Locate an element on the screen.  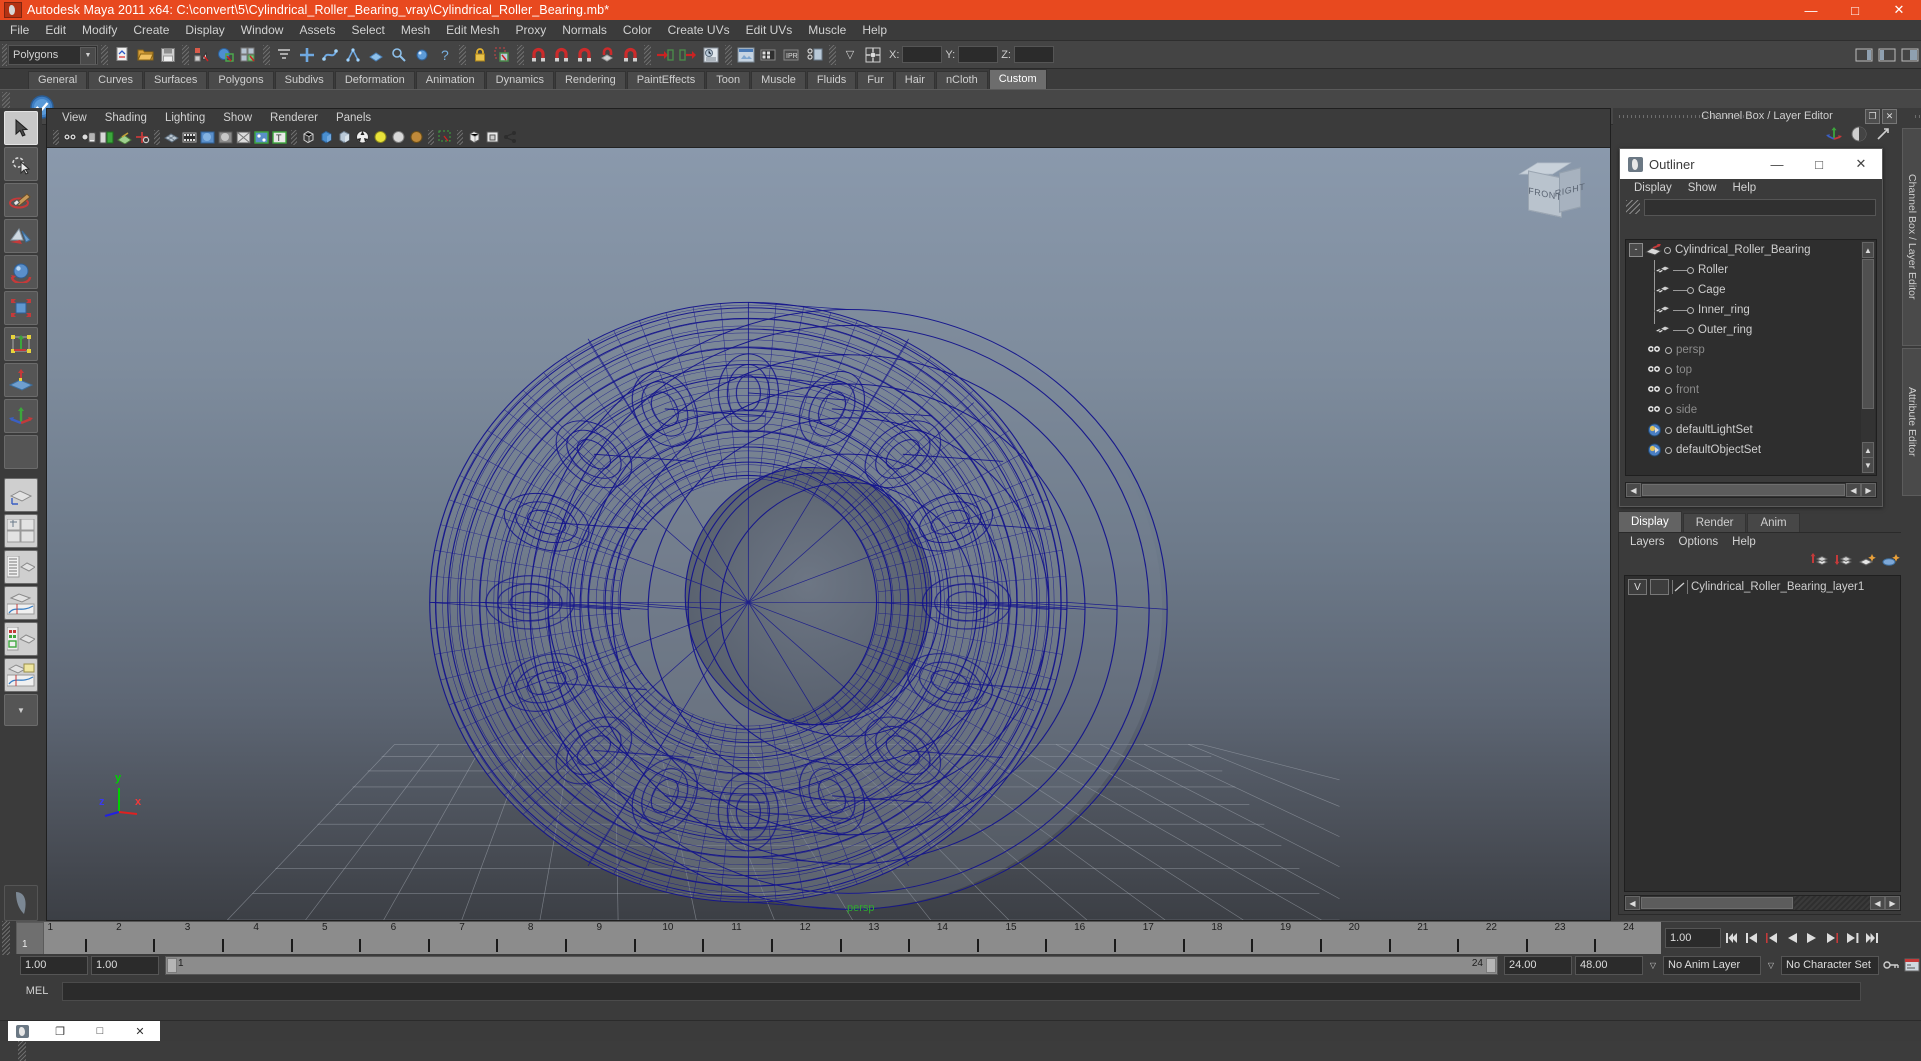
range-slider: 1 24 is located at coordinates (831, 965).